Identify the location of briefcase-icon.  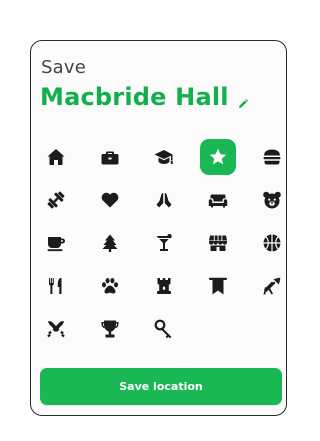
(110, 157).